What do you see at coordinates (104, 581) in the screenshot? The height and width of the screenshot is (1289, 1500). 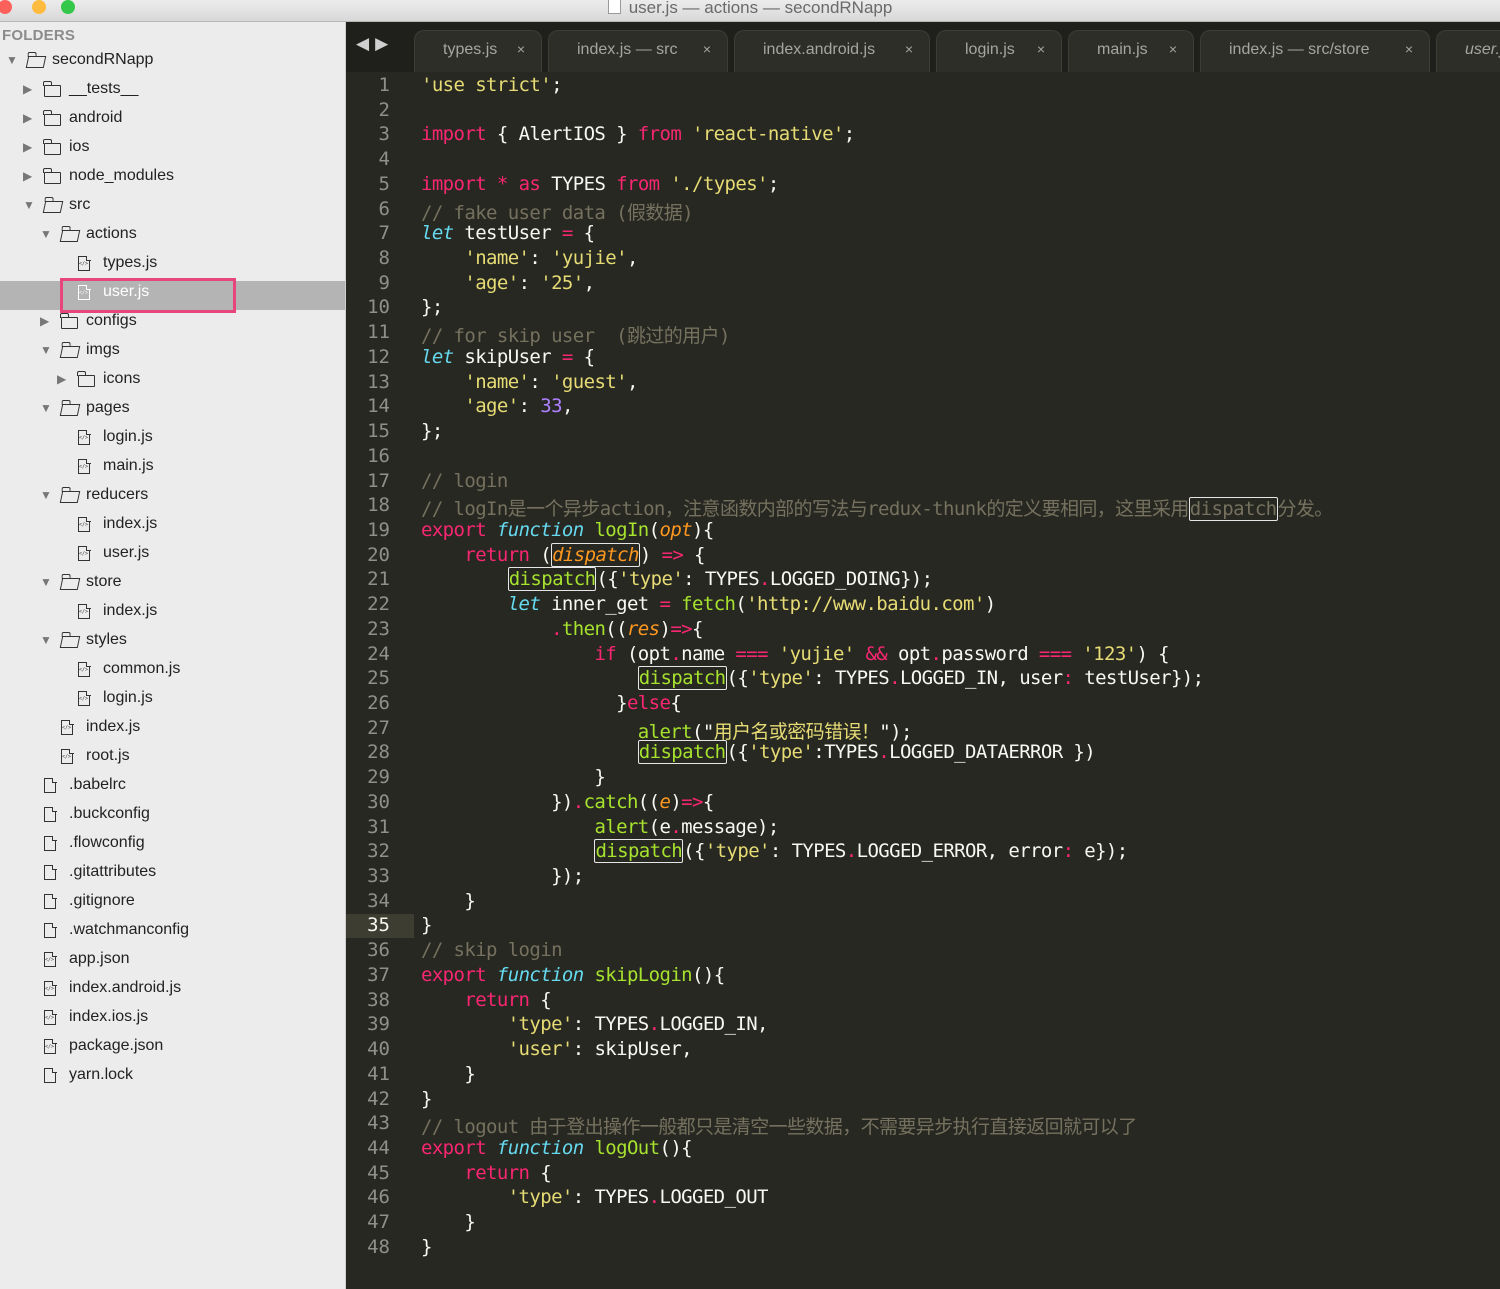 I see `tree-item-label: store` at bounding box center [104, 581].